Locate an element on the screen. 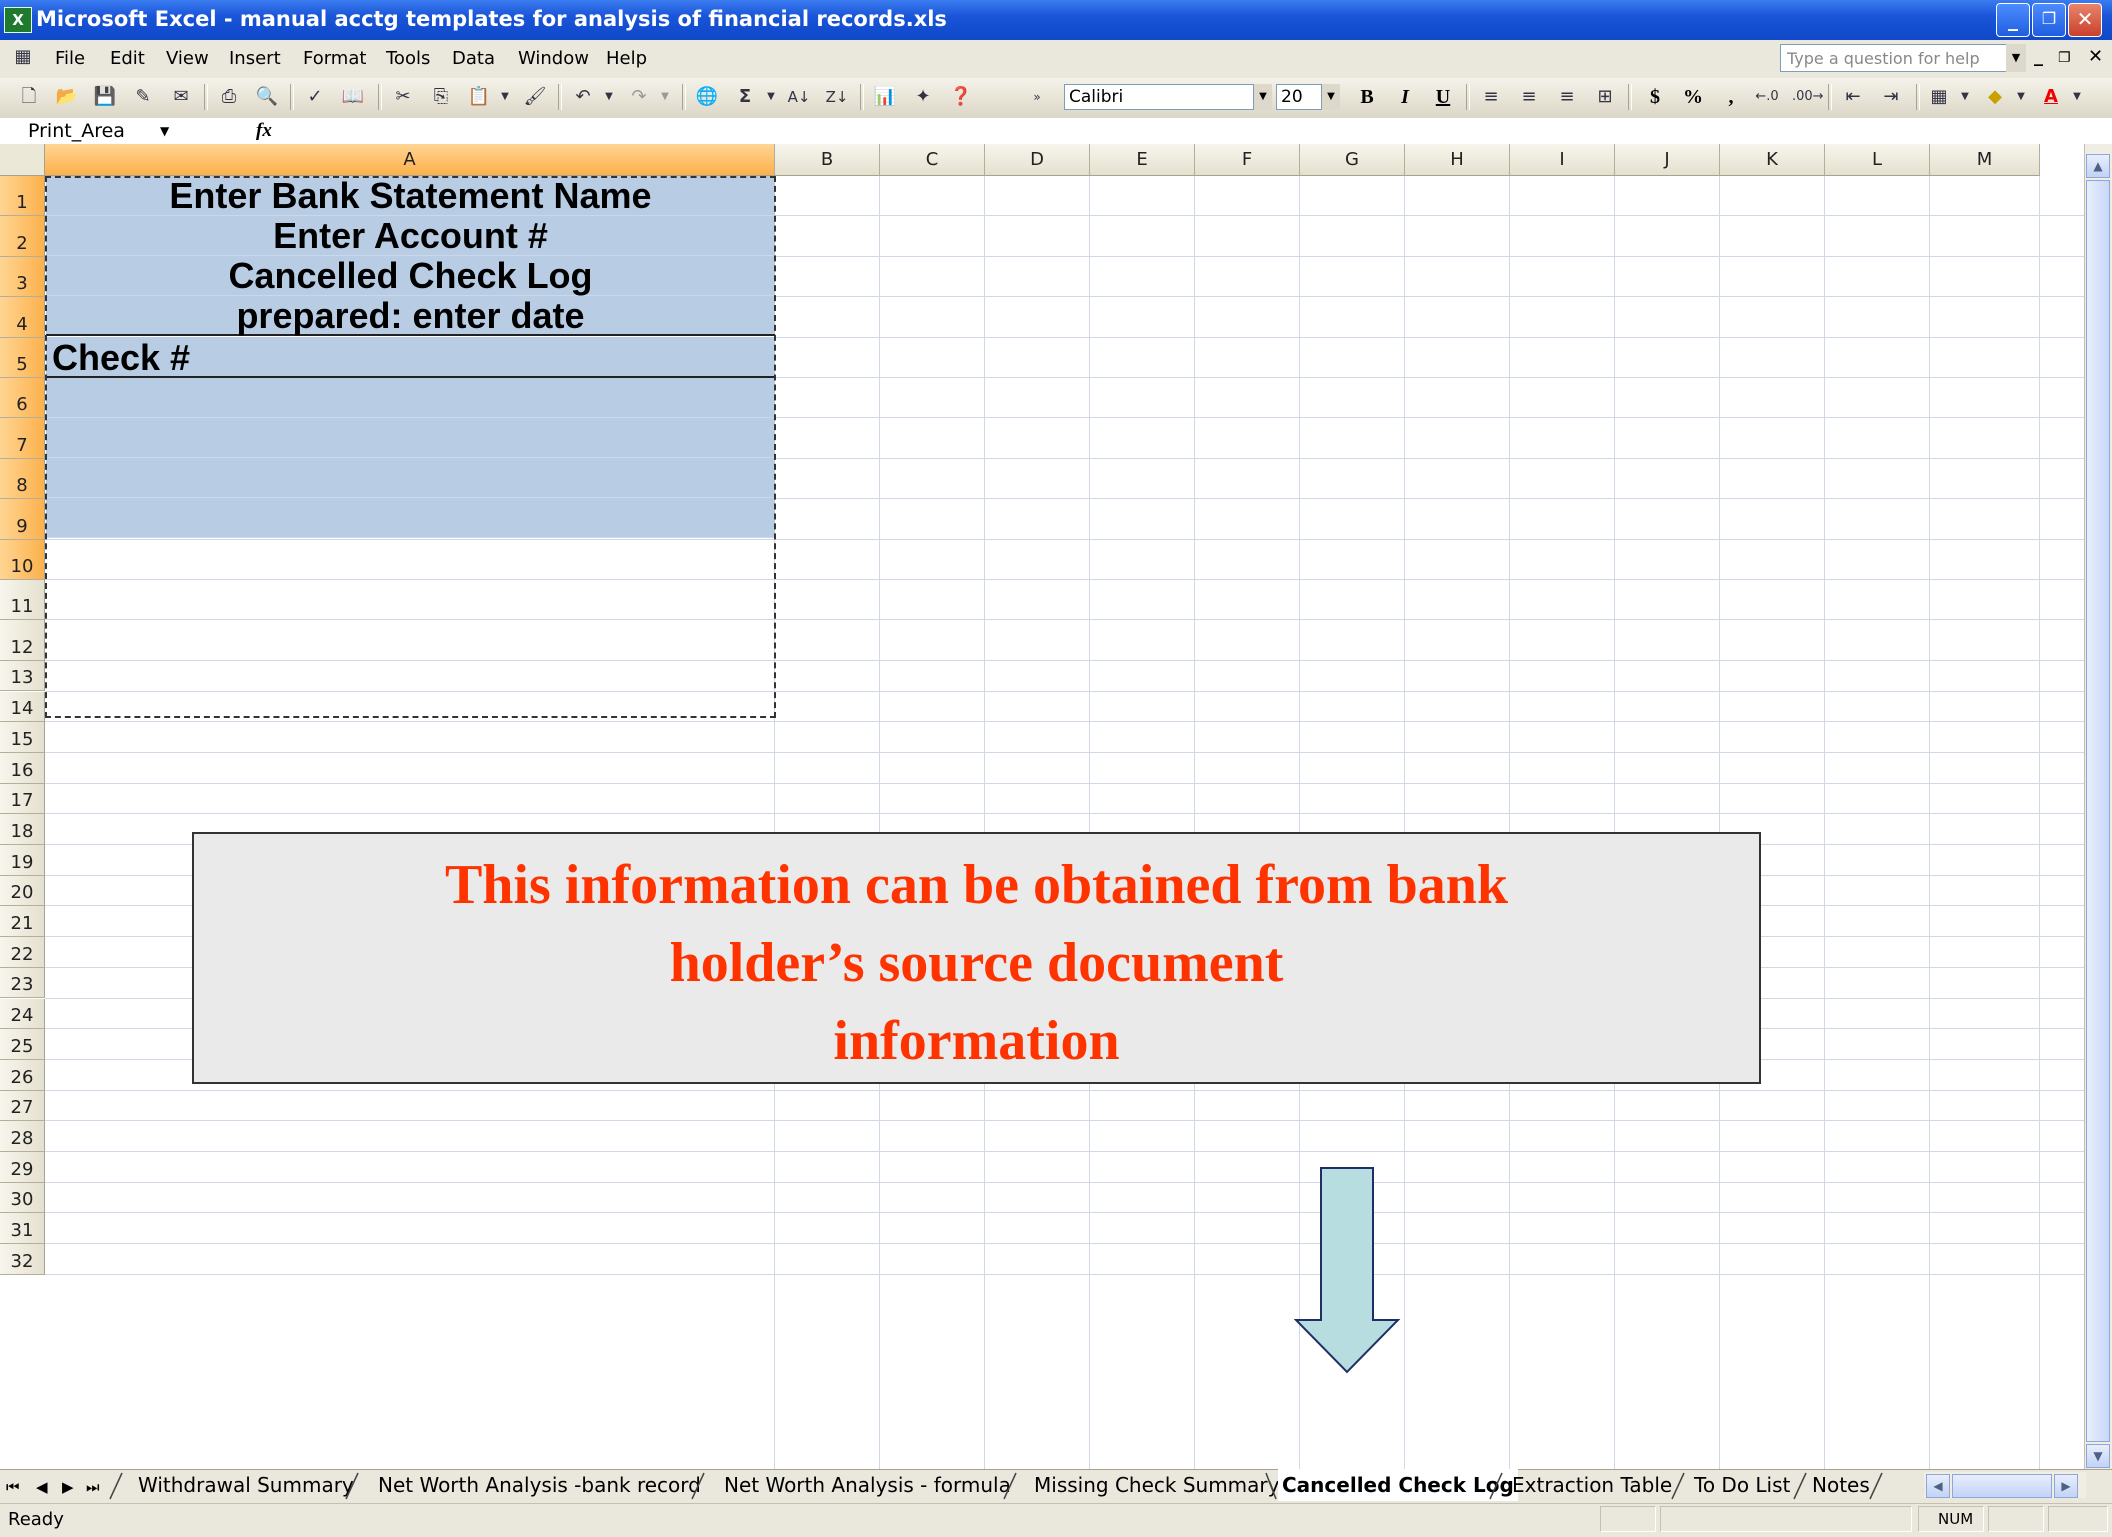 The height and width of the screenshot is (1537, 2112). column-header: K is located at coordinates (1772, 160).